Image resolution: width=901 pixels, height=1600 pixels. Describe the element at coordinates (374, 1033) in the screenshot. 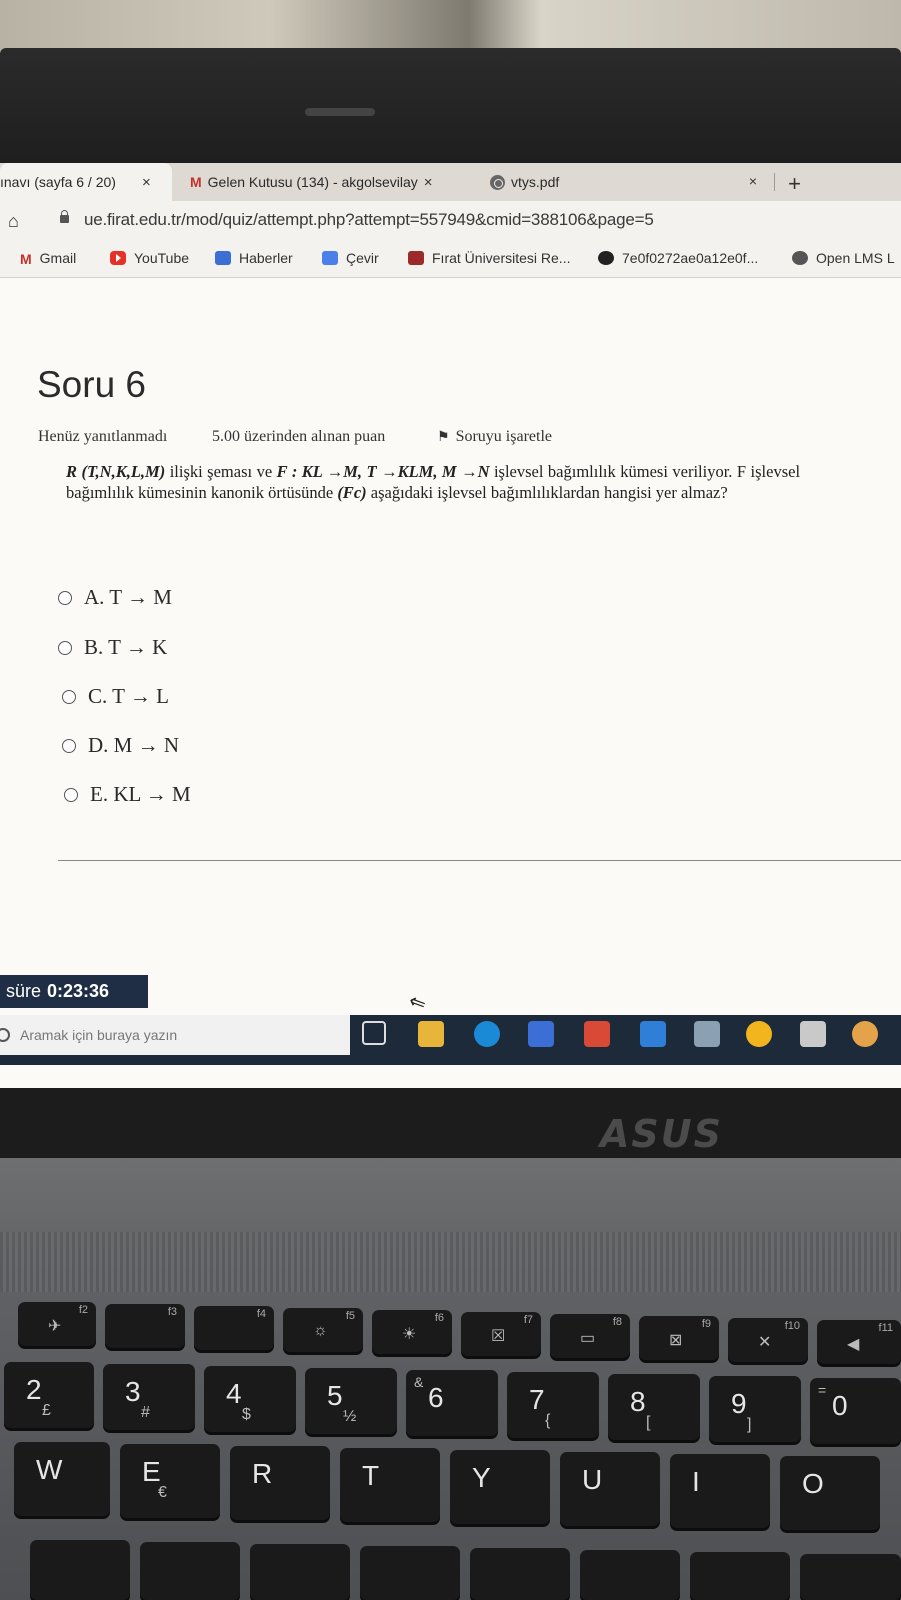

I see `task-view-icon` at that location.